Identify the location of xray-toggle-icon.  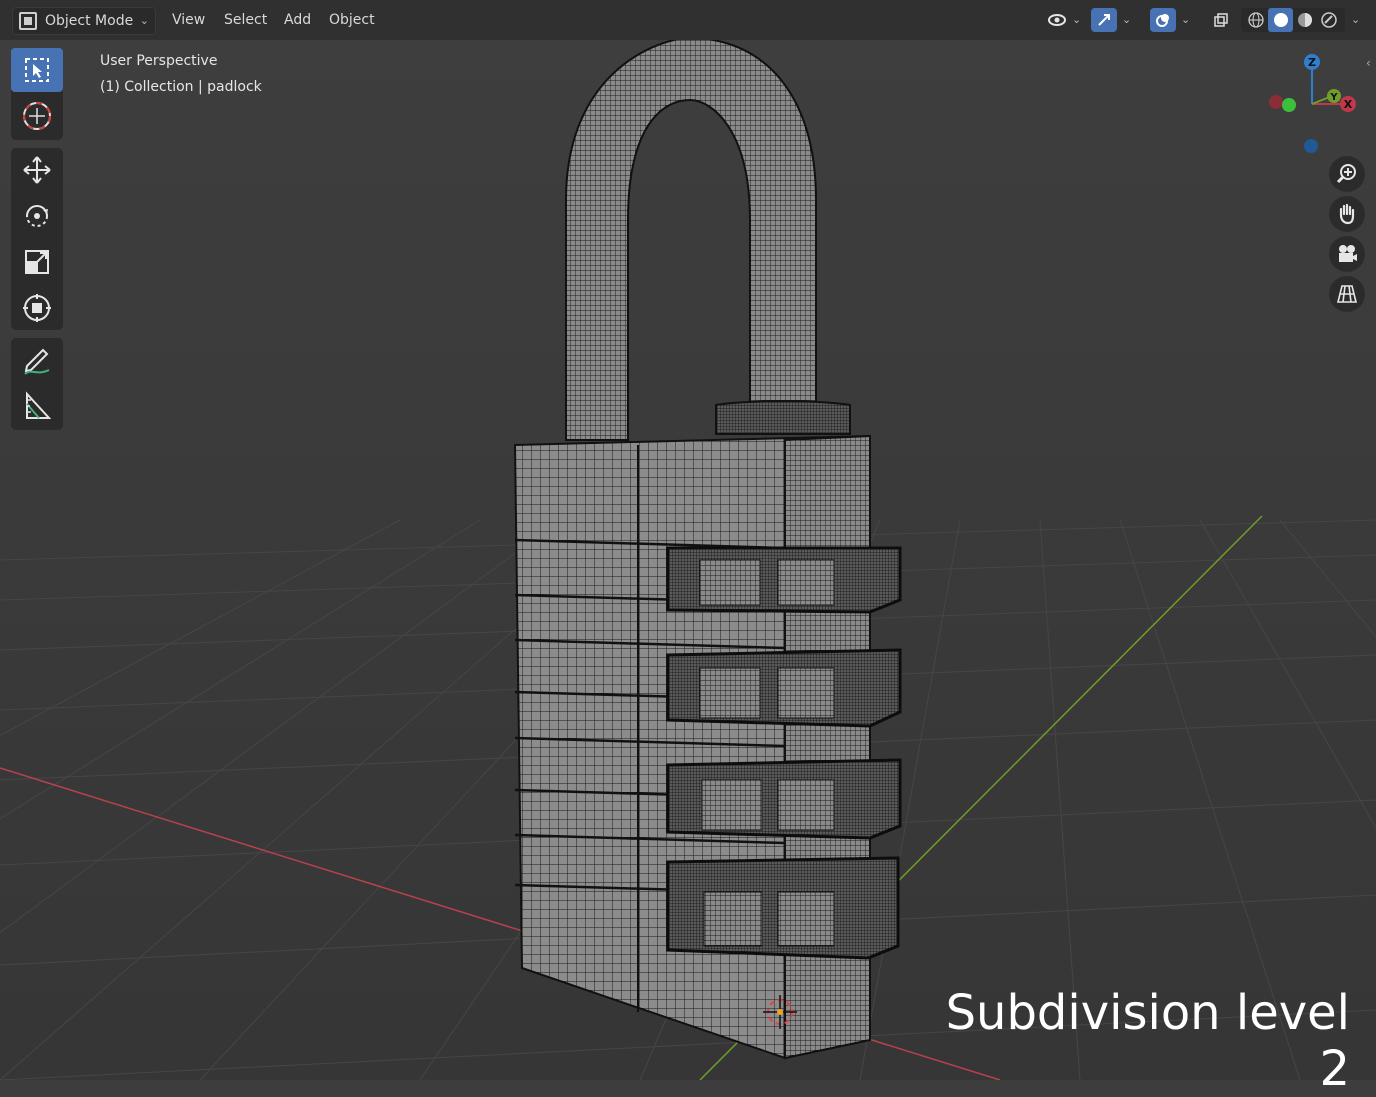
(1221, 20).